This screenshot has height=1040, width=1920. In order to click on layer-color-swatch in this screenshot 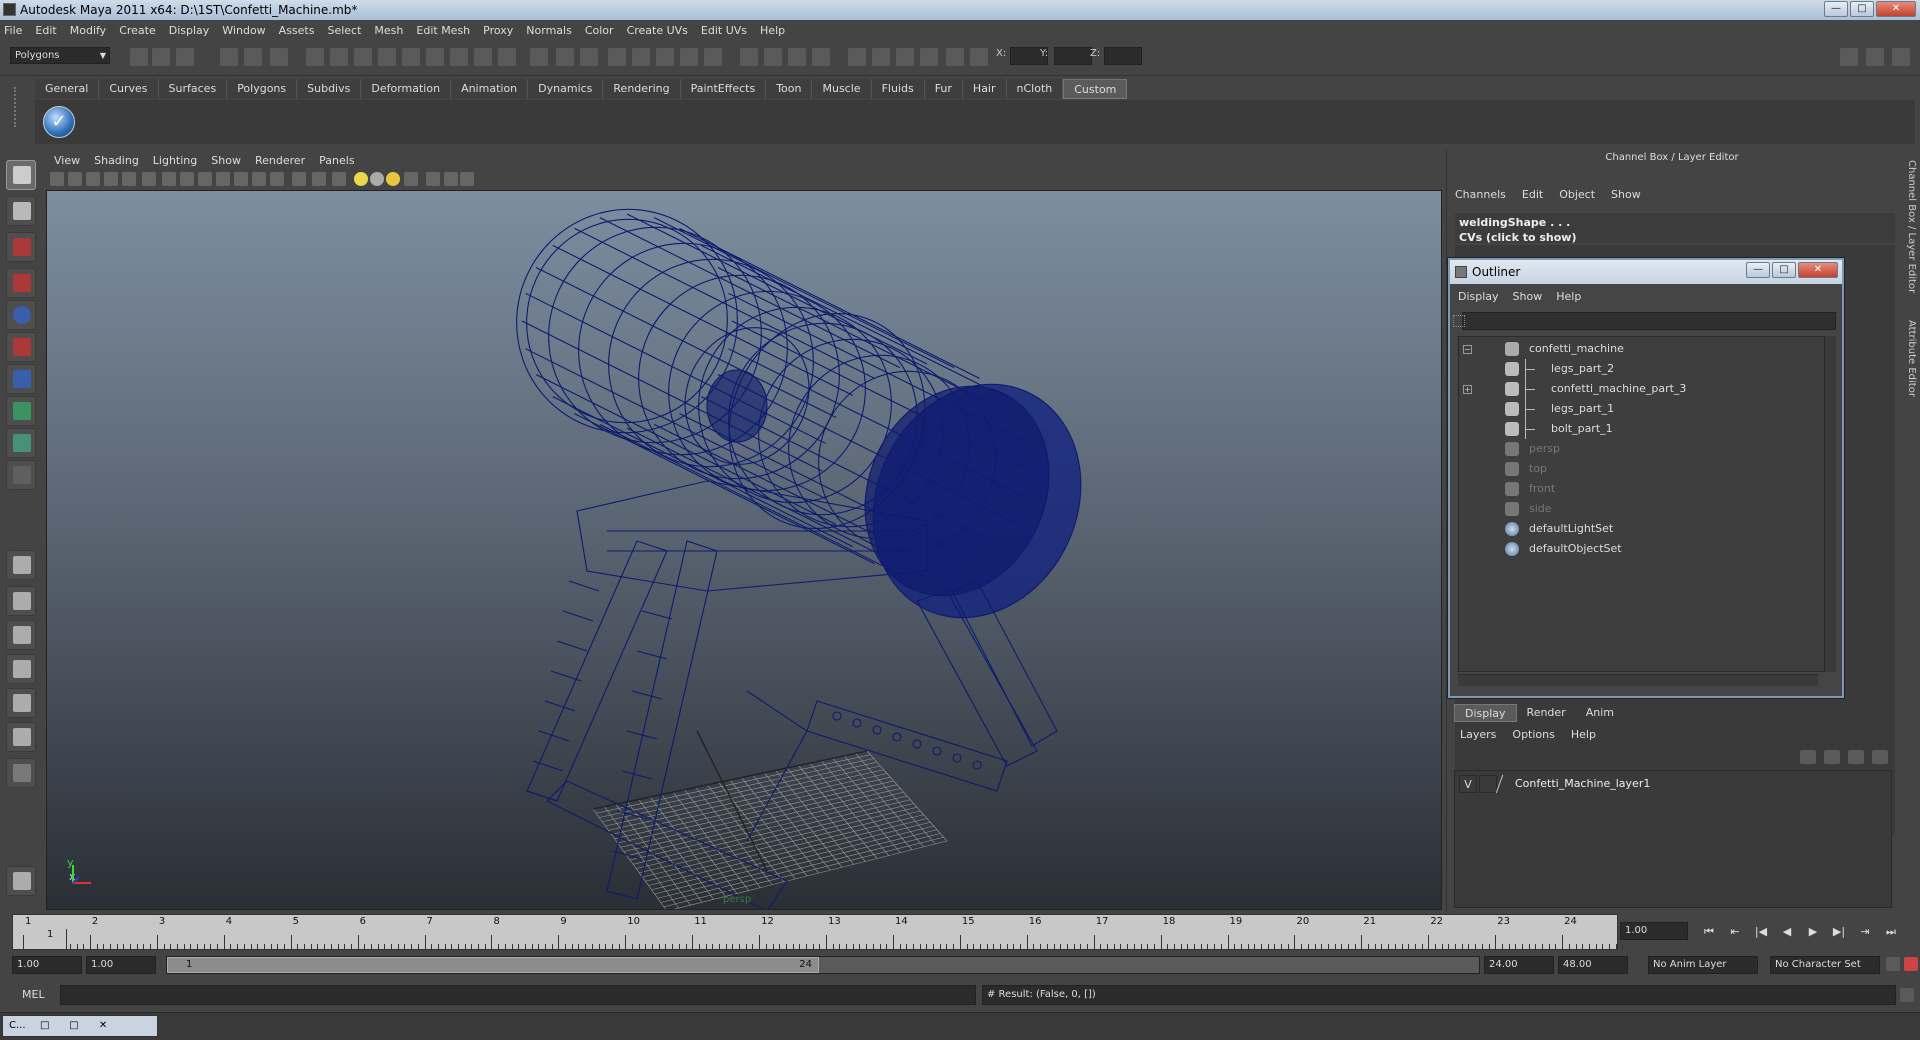, I will do `click(1504, 784)`.